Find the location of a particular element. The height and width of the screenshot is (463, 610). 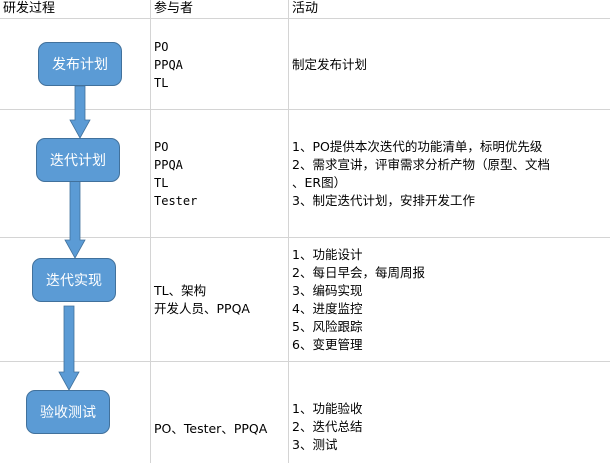

activity: 4、进度监控 is located at coordinates (327, 308).